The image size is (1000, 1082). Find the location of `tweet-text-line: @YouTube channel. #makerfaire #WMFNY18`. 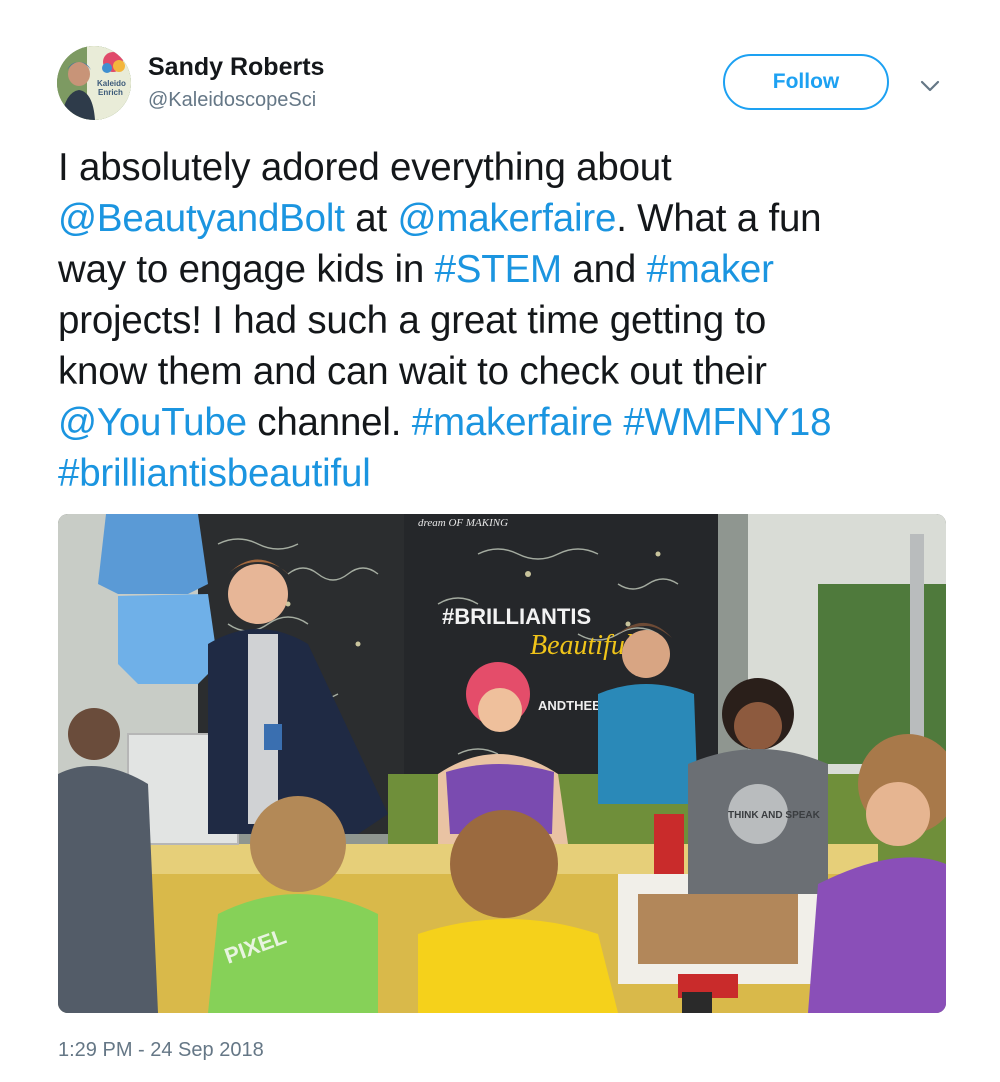

tweet-text-line: @YouTube channel. #makerfaire #WMFNY18 is located at coordinates (508, 422).